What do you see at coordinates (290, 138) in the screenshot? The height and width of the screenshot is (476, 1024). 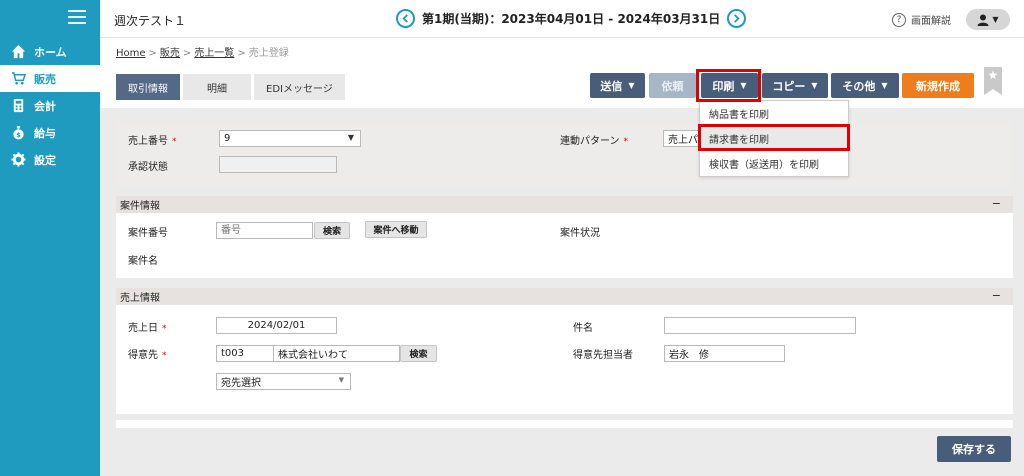 I see `sales-number-select: 9 ▼` at bounding box center [290, 138].